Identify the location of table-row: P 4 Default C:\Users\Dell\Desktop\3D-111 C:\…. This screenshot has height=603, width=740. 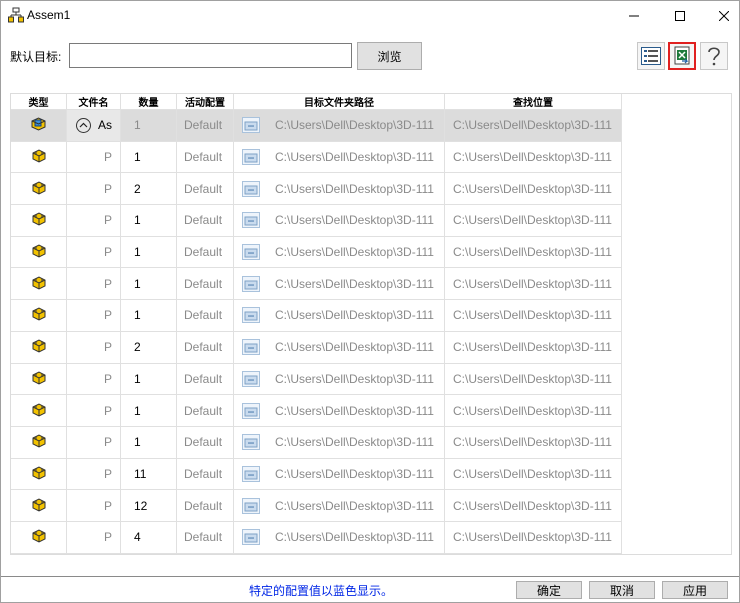
(316, 537).